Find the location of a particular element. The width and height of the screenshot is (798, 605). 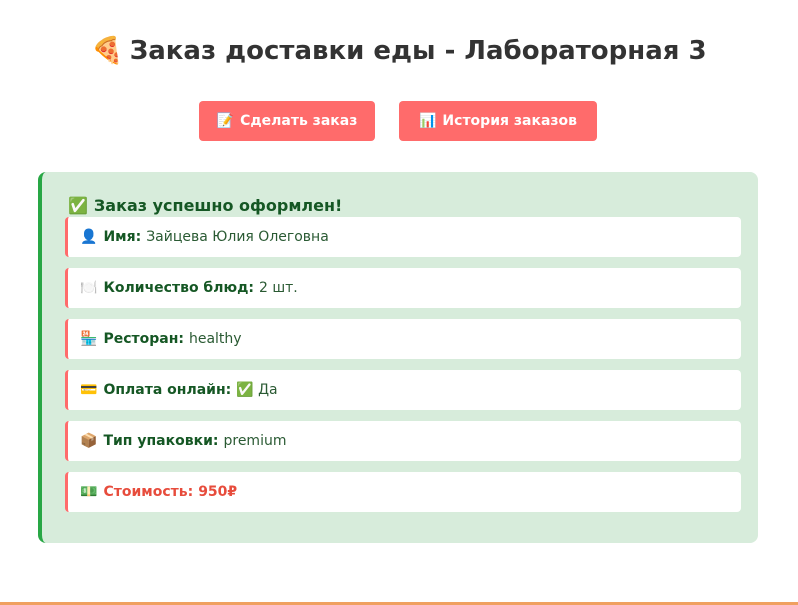

order-history-button: 📊 История заказов is located at coordinates (498, 121).